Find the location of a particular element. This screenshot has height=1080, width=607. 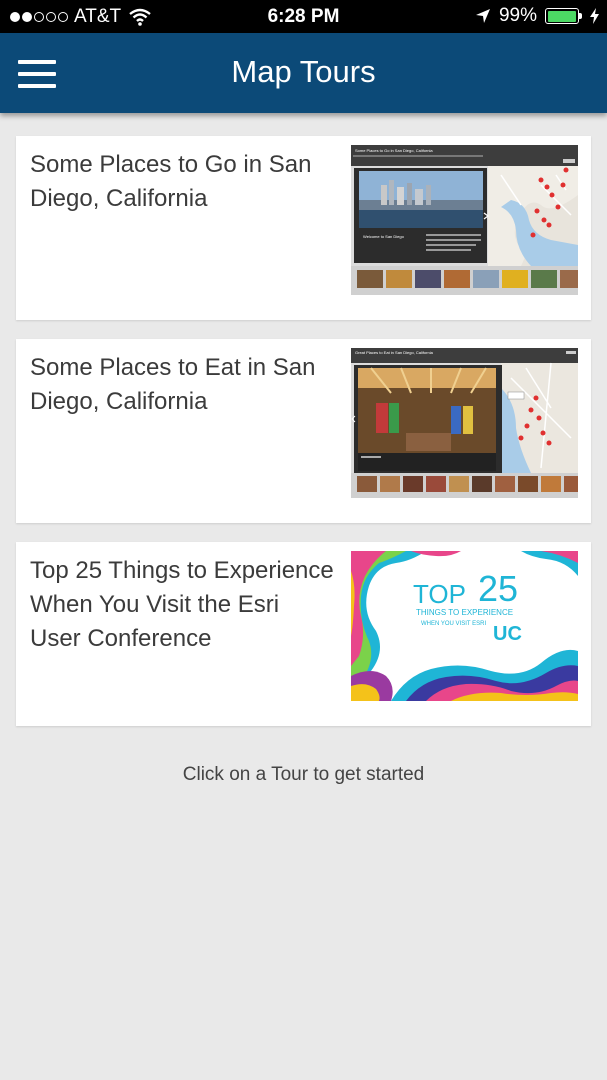

thumb-caption-text: Welcome to San Diego is located at coordinates (384, 236).